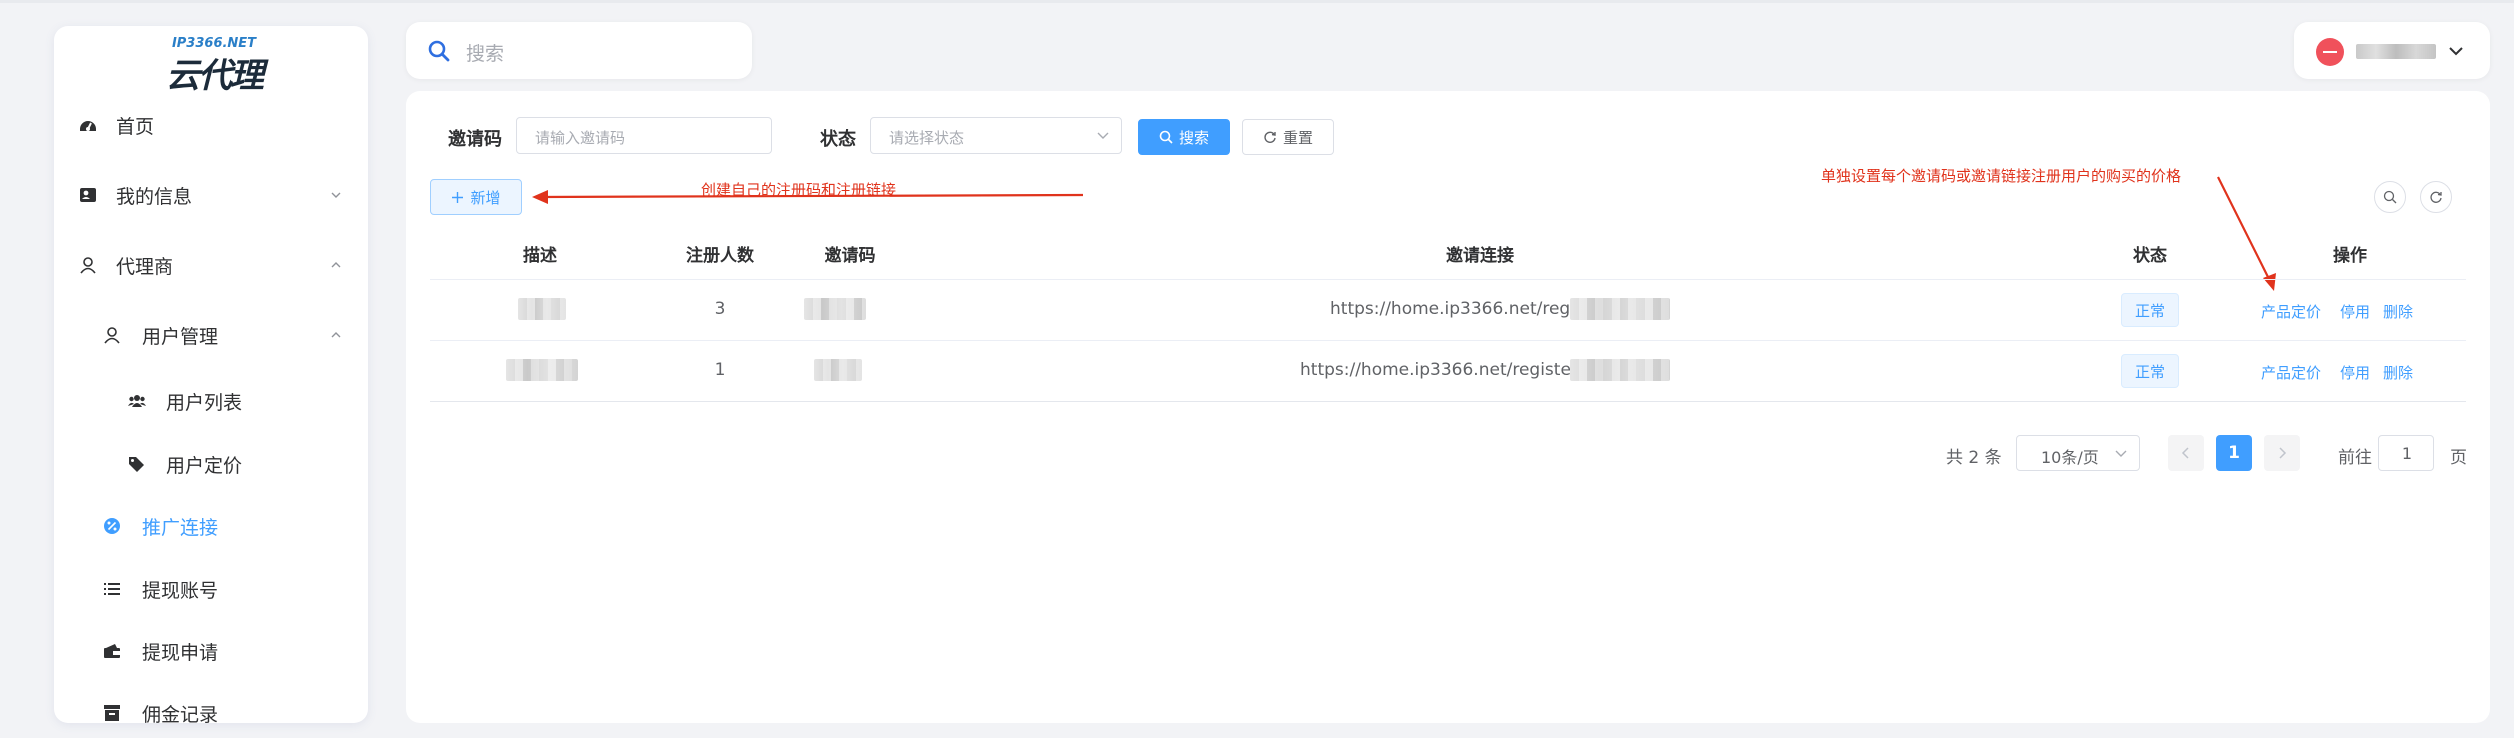 The height and width of the screenshot is (738, 2514). What do you see at coordinates (180, 652) in the screenshot?
I see `sidebar-item-label: 提现申请` at bounding box center [180, 652].